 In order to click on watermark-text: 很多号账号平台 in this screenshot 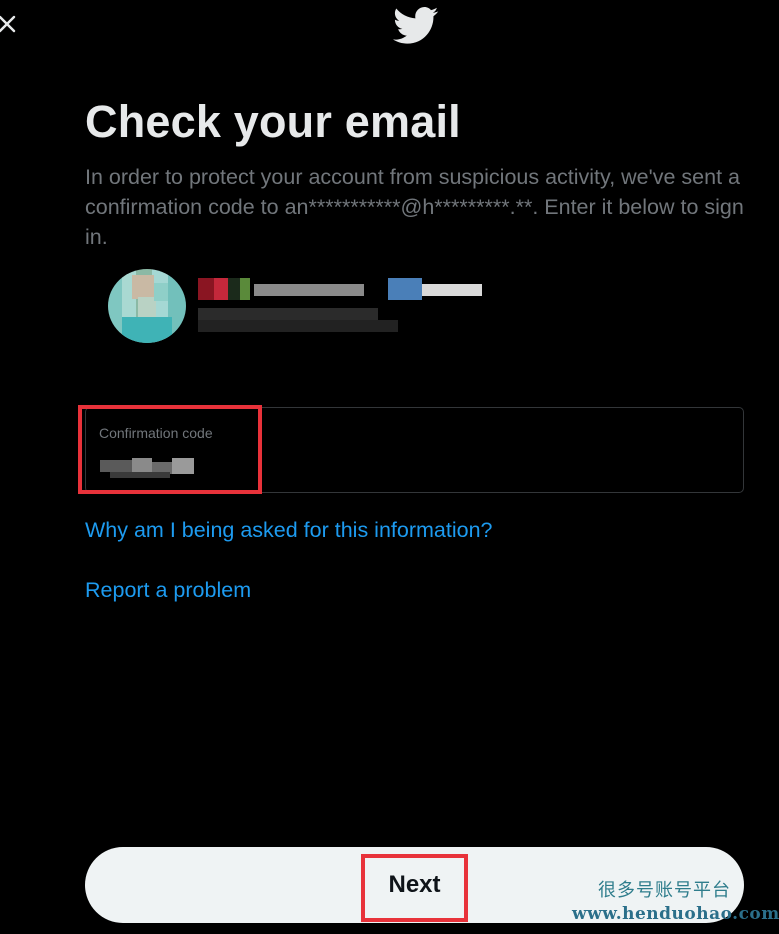, I will do `click(664, 890)`.